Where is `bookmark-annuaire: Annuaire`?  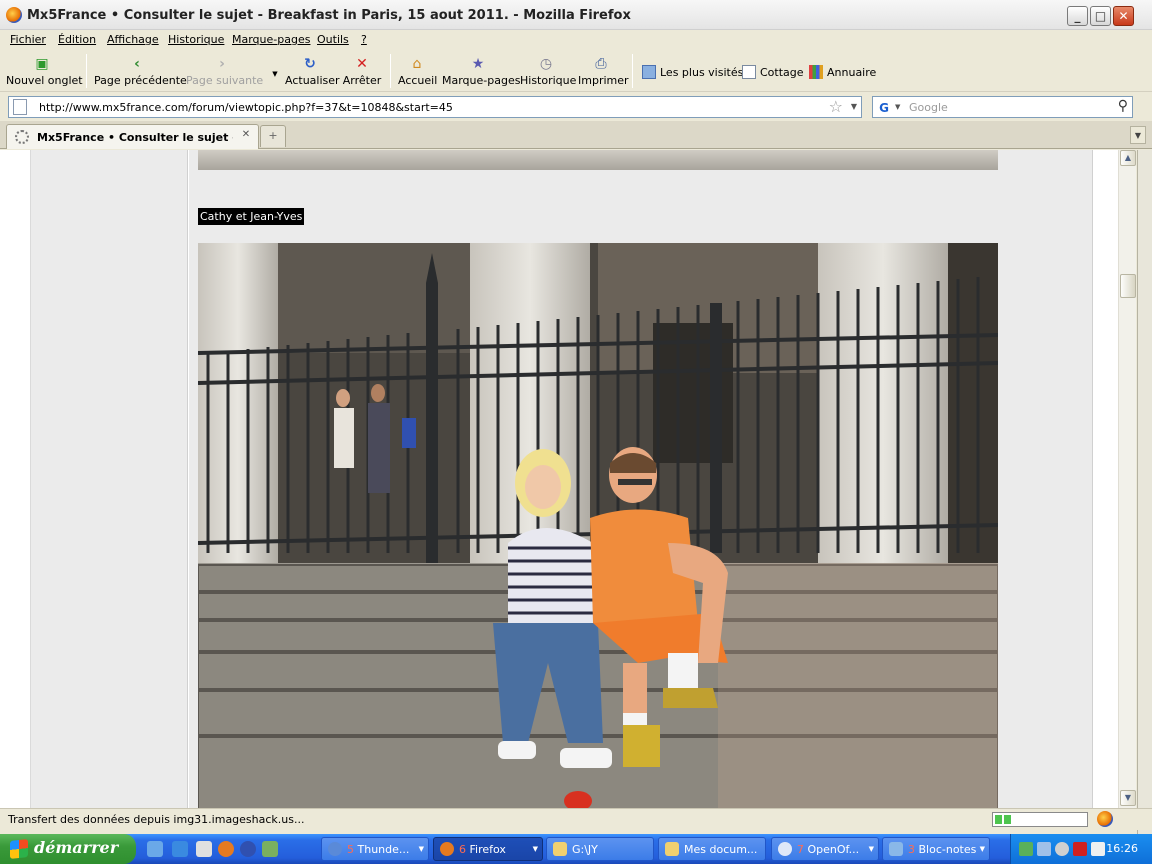 bookmark-annuaire: Annuaire is located at coordinates (842, 72).